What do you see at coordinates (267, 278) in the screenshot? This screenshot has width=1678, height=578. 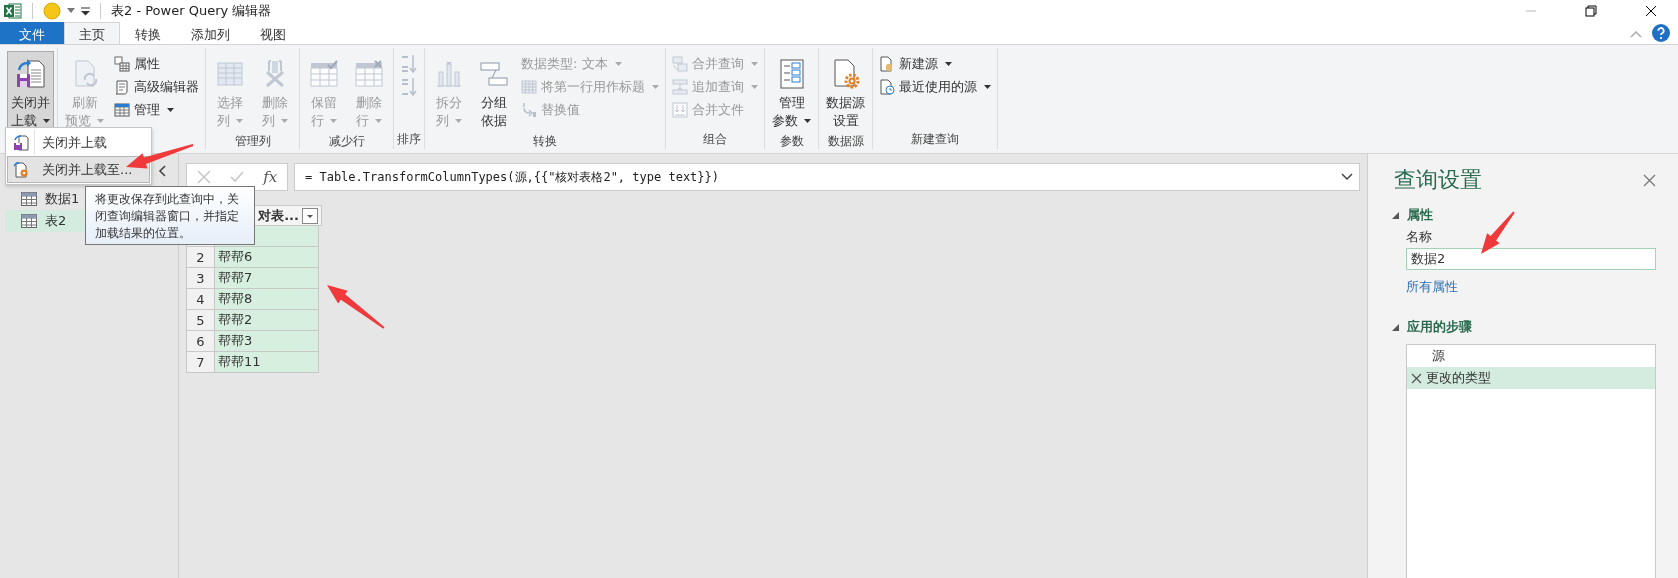 I see `table-cell: 帮帮7` at bounding box center [267, 278].